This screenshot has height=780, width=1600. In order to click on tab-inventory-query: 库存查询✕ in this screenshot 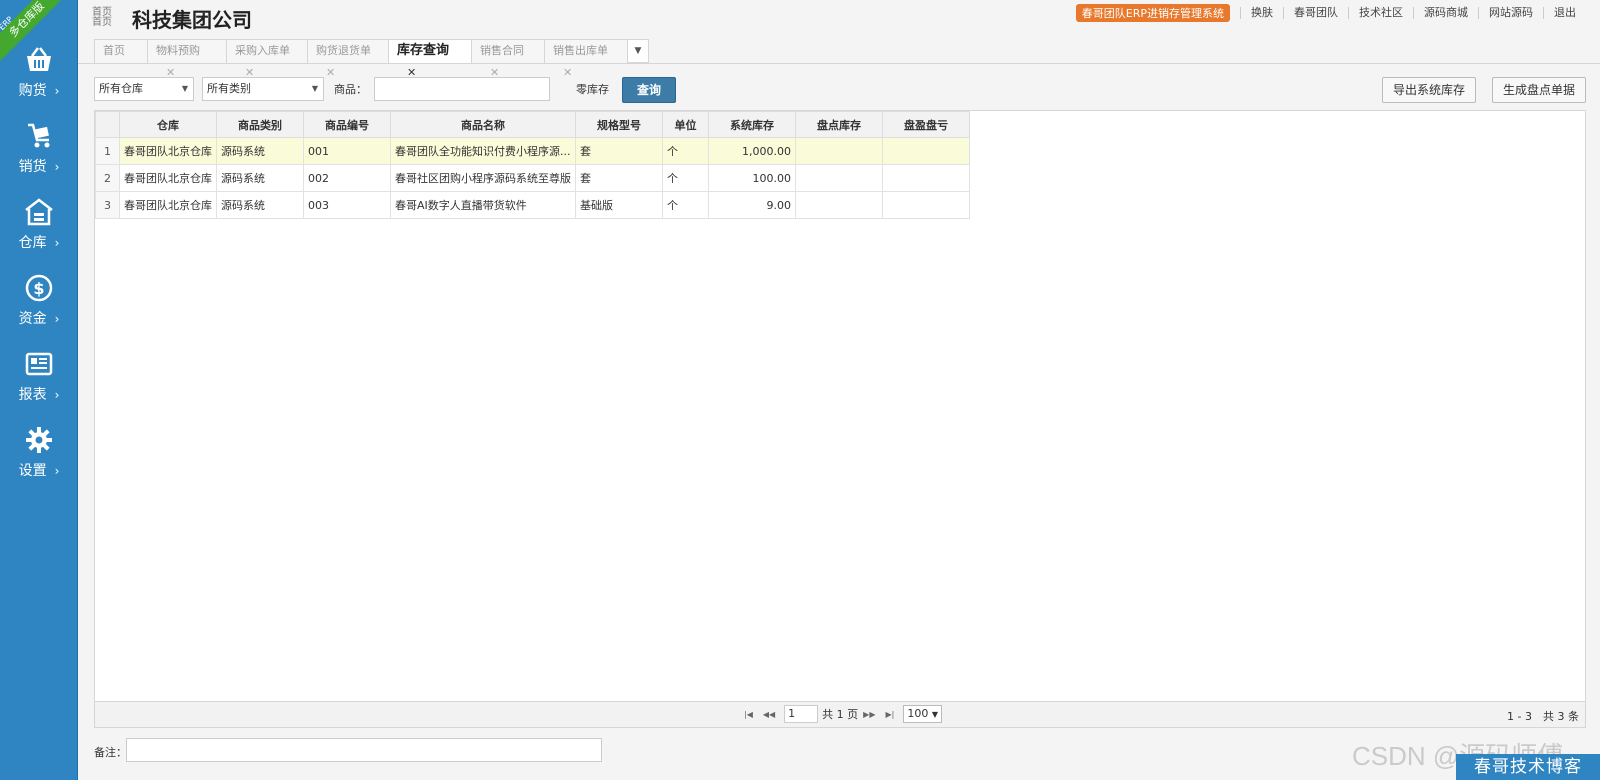, I will do `click(430, 59)`.